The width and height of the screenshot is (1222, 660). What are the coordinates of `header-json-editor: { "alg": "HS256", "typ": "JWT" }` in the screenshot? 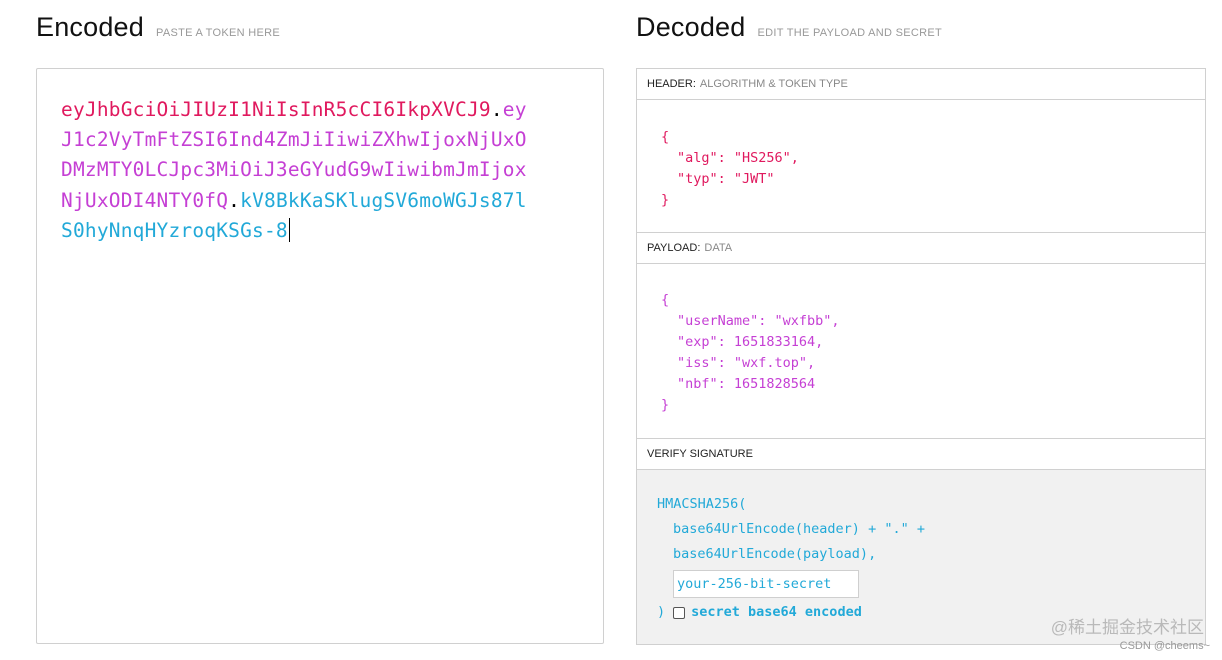 It's located at (921, 166).